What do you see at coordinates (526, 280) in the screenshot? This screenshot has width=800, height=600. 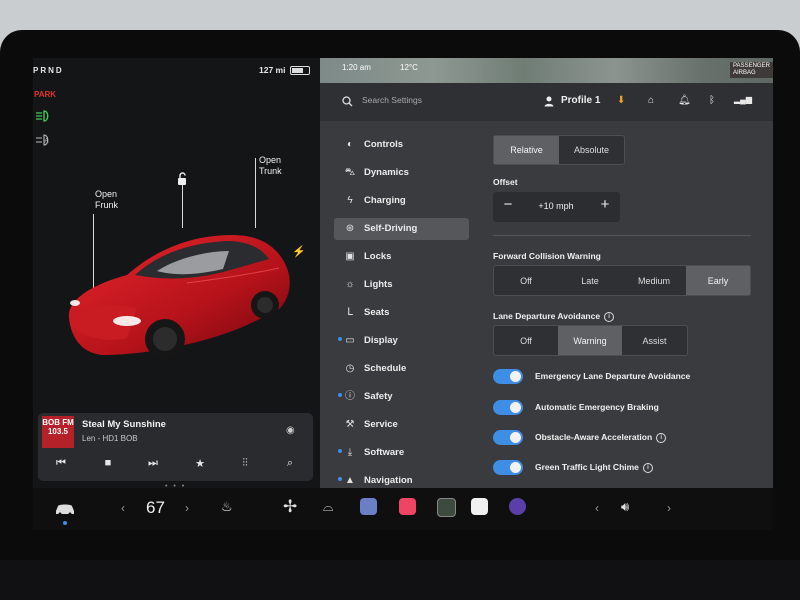 I see `fcw-off-option: Off` at bounding box center [526, 280].